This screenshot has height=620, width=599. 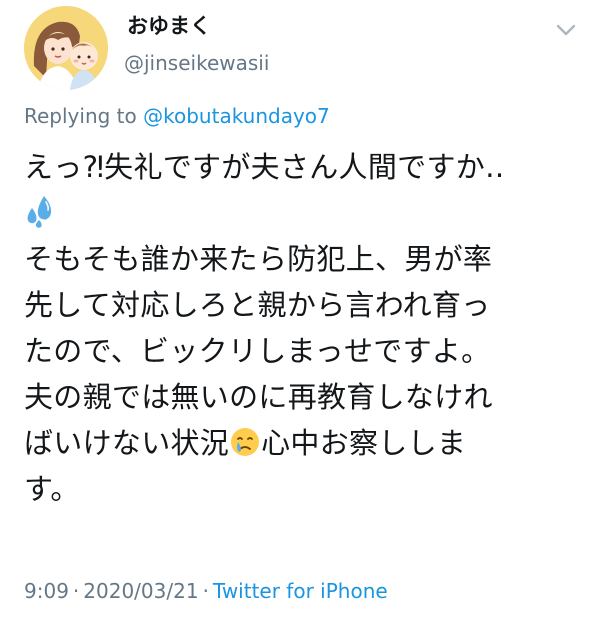 What do you see at coordinates (257, 351) in the screenshot?
I see `tweet-line: たので、ビックリしまっせですよ。` at bounding box center [257, 351].